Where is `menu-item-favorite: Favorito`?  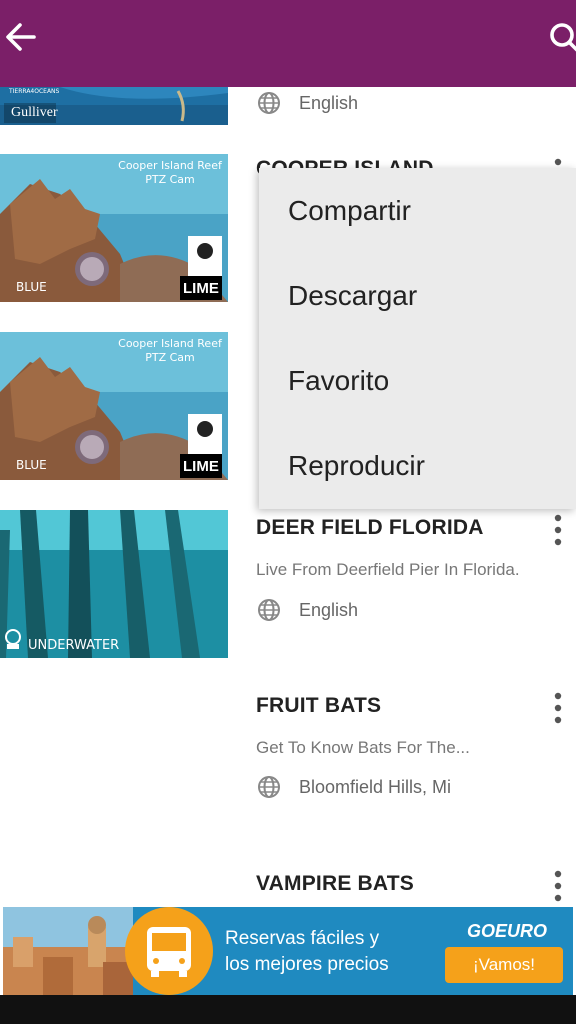 menu-item-favorite: Favorito is located at coordinates (417, 380).